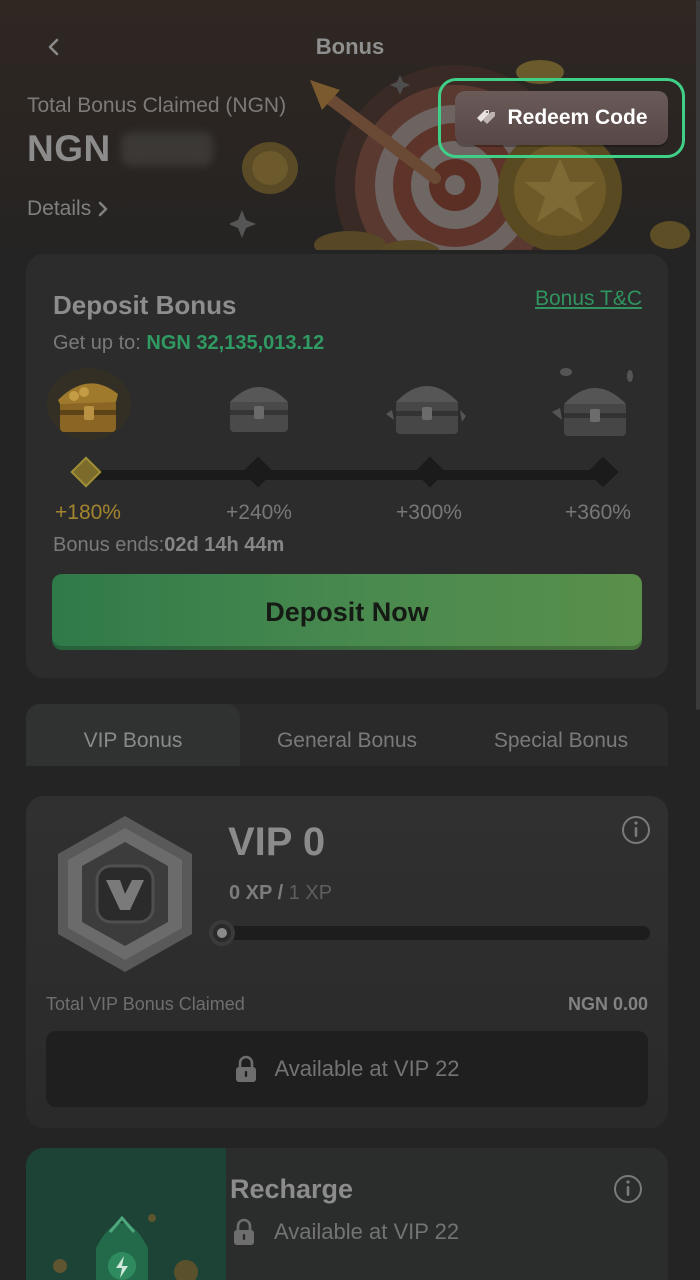 This screenshot has width=700, height=1280. Describe the element at coordinates (698, 355) in the screenshot. I see `scrollbar` at that location.